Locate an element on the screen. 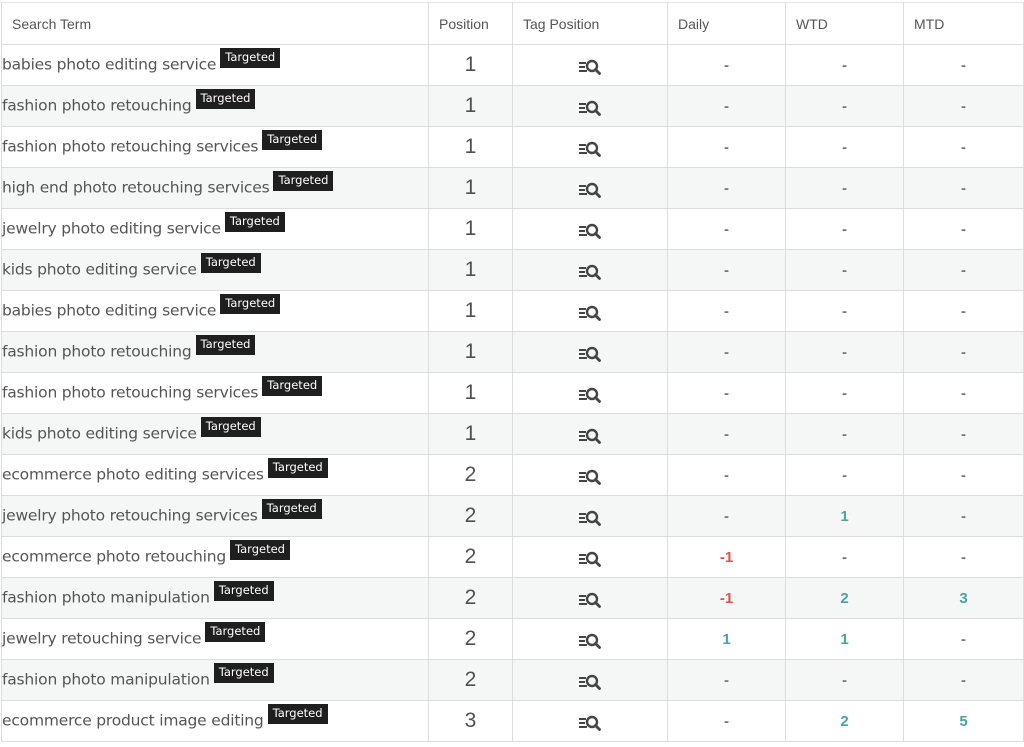 The width and height of the screenshot is (1024, 747). wtd-change-cell: 2 is located at coordinates (844, 598).